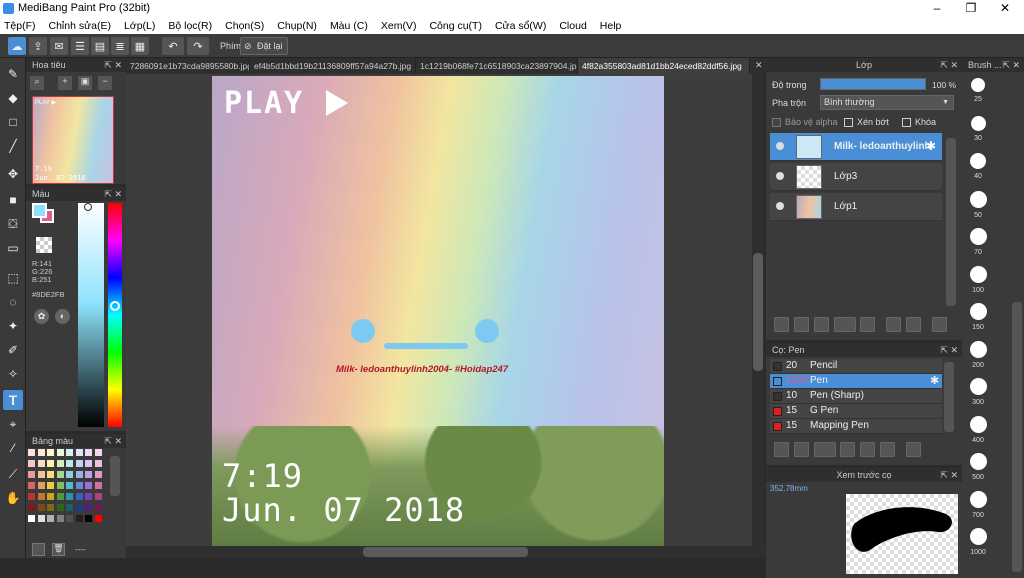 This screenshot has height=578, width=1024. Describe the element at coordinates (937, 8) in the screenshot. I see `minimize-button: –` at that location.